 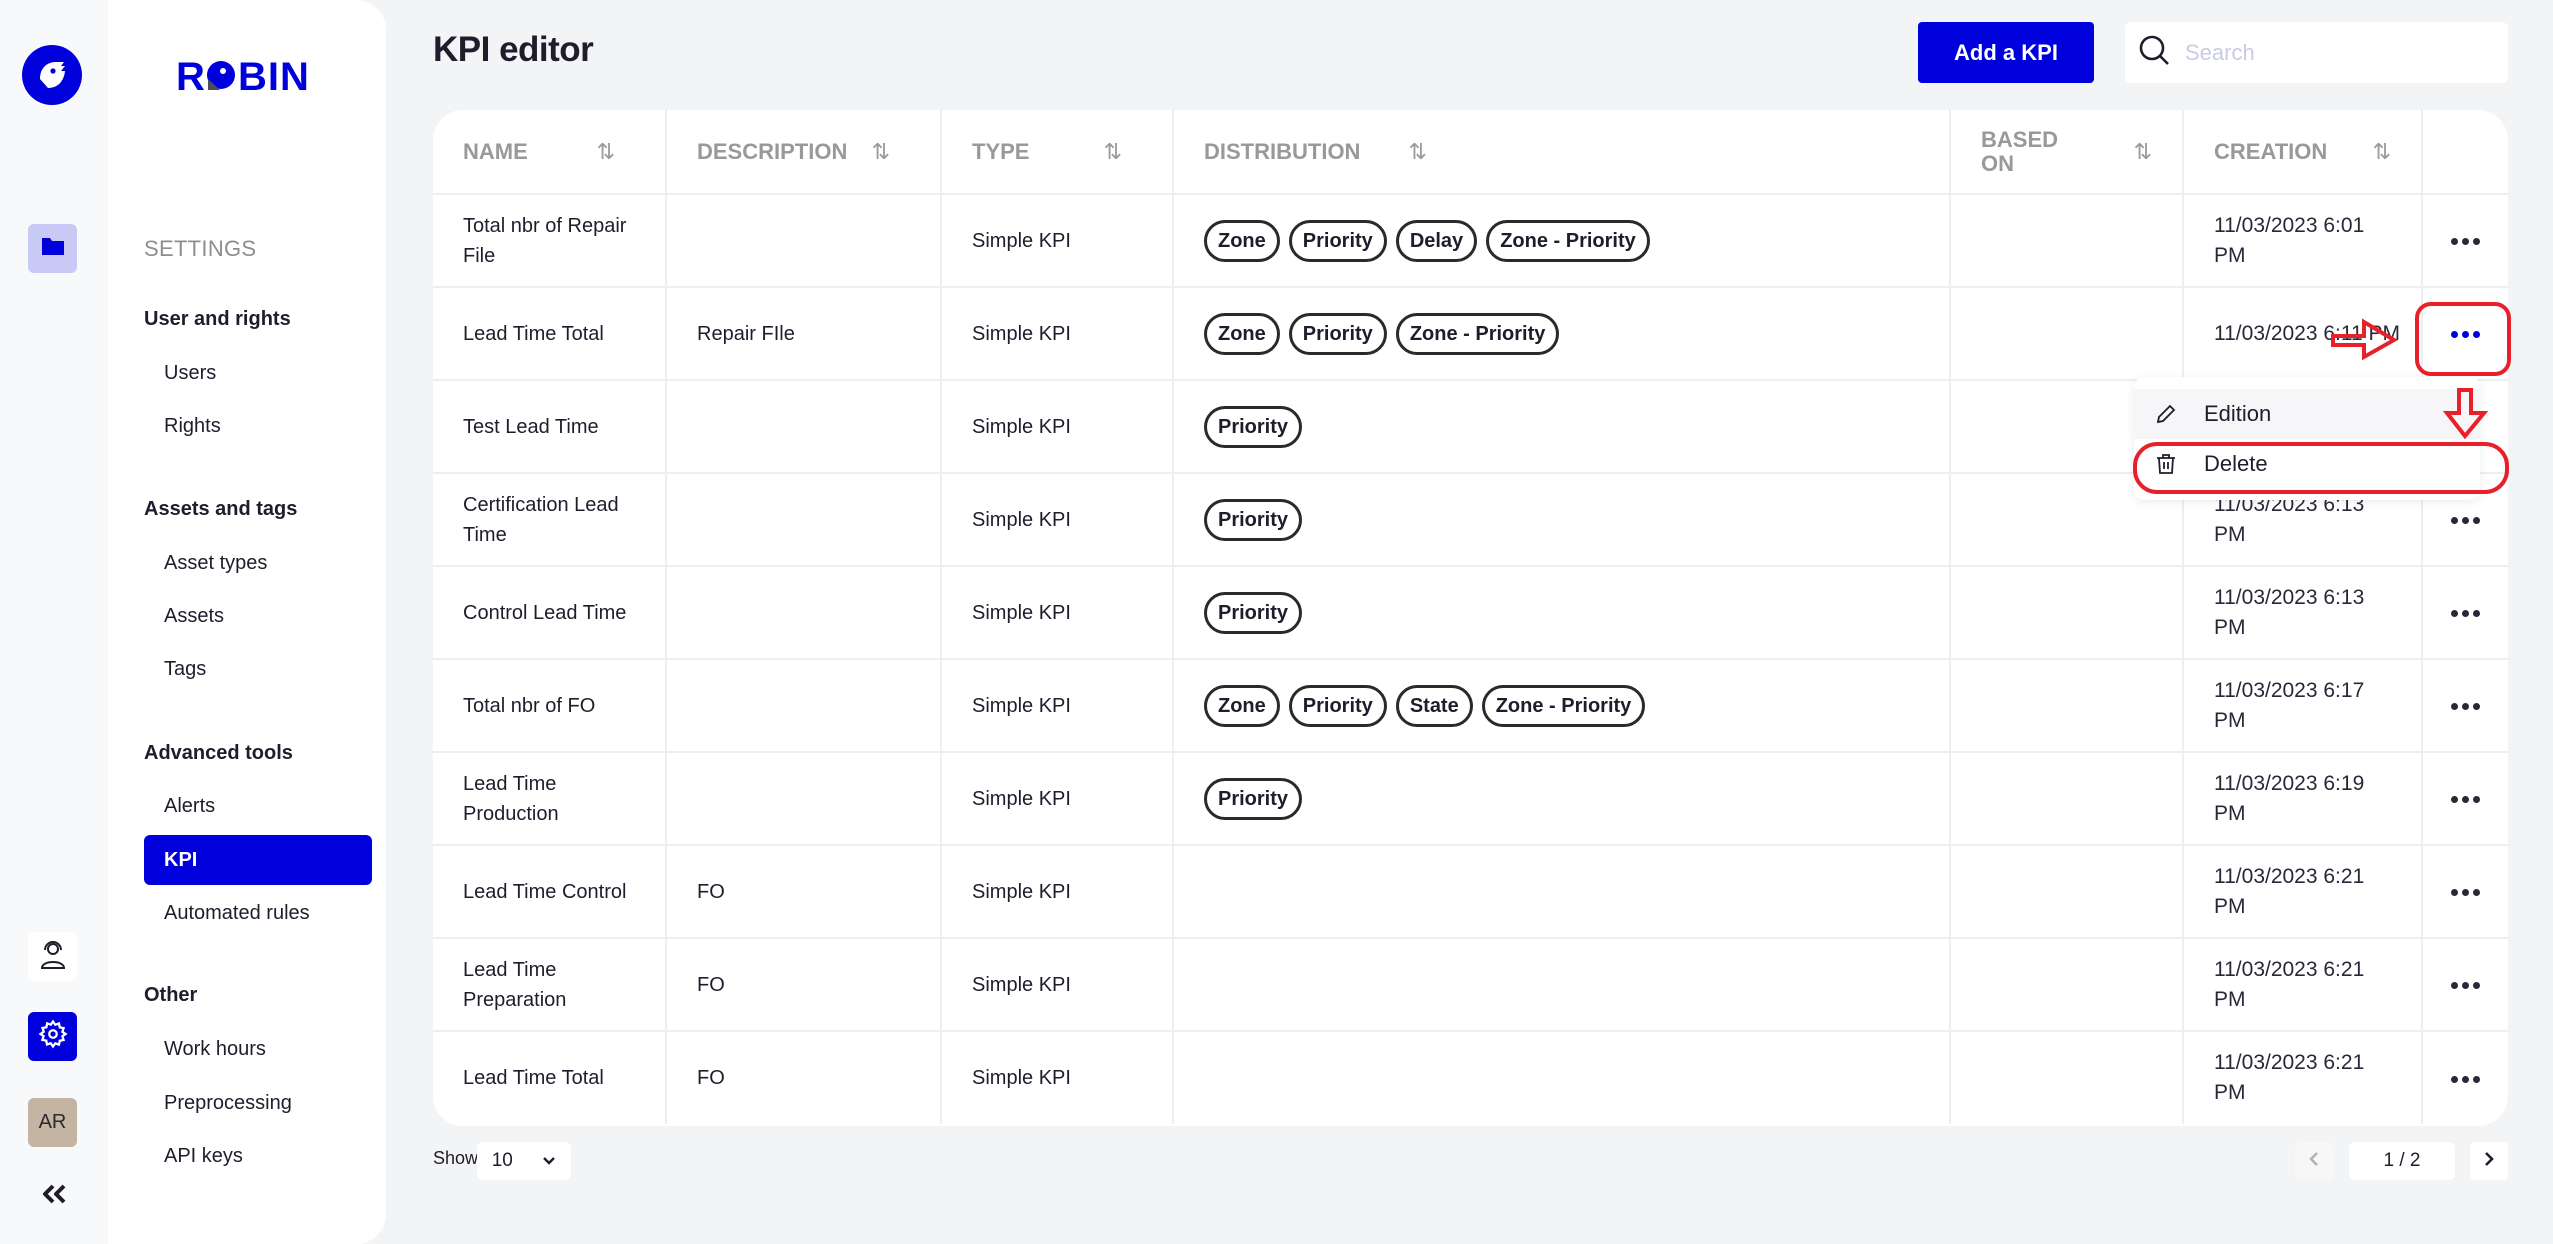 I want to click on robin-logo-icon, so click(x=52, y=75).